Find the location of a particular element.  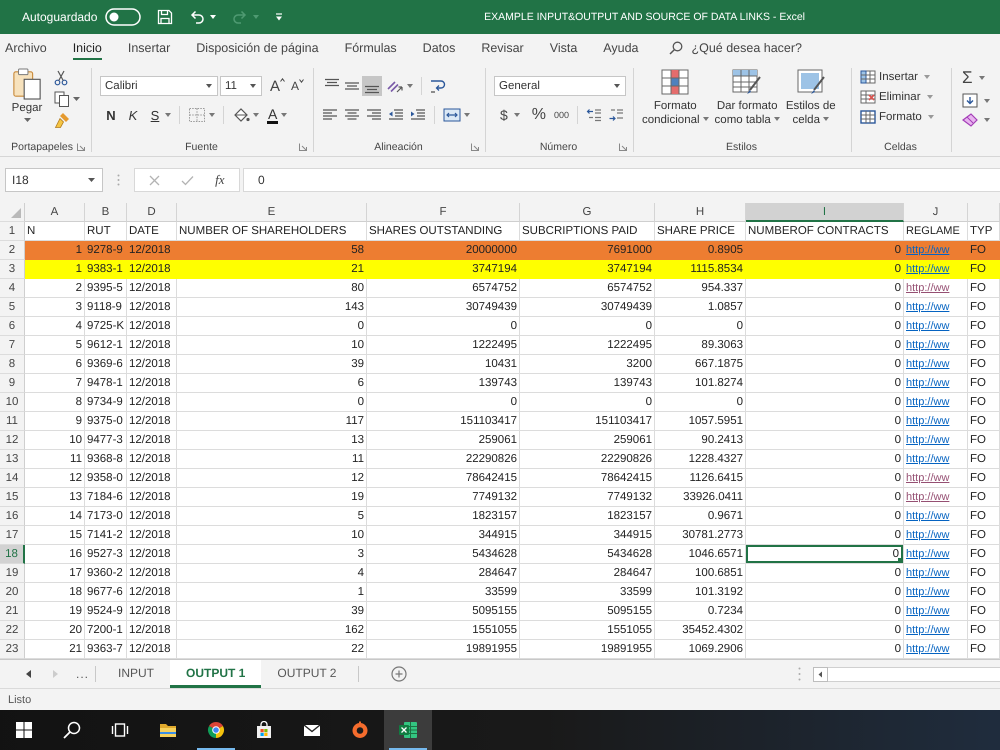

row-header: 19 is located at coordinates (12, 573).